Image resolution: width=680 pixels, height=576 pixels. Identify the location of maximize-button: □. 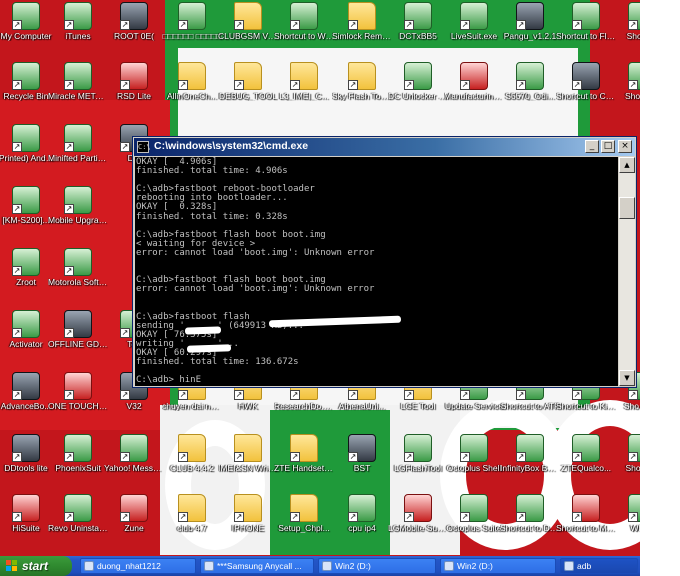
(608, 146).